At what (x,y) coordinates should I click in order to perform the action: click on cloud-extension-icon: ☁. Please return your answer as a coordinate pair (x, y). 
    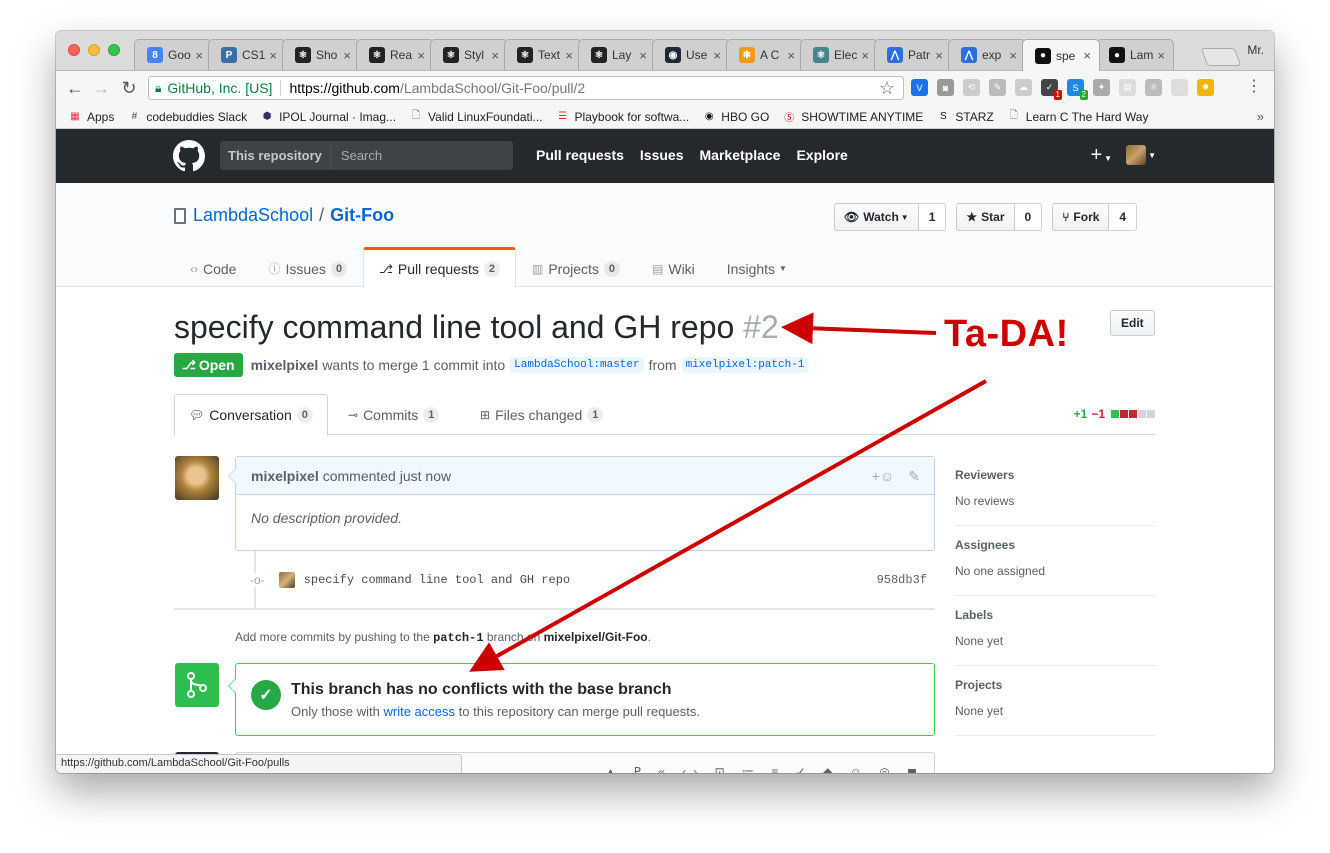
    Looking at the image, I should click on (1023, 87).